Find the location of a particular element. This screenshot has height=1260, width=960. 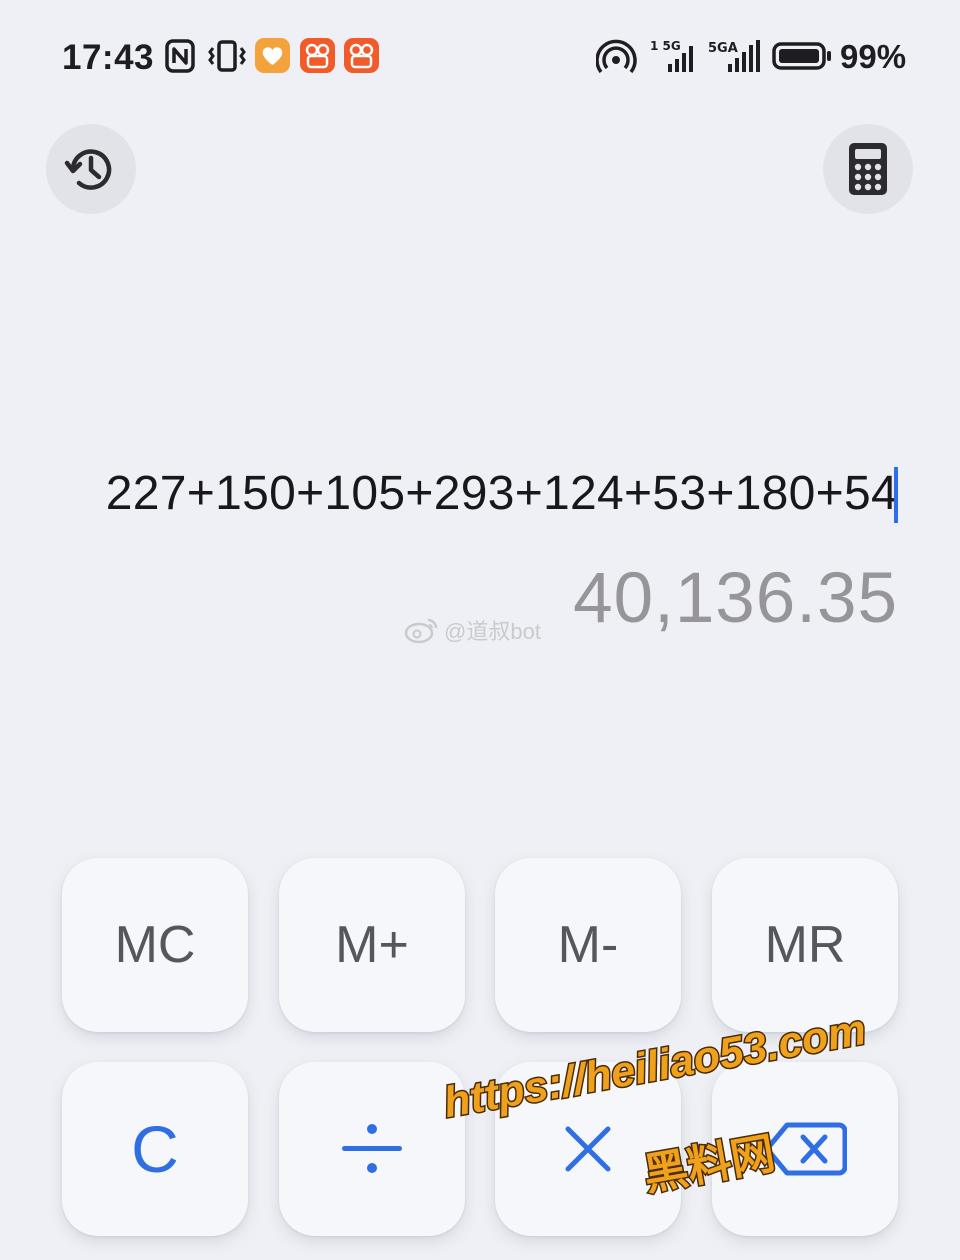

status-bar: 17:43 1 5G 5GA 99% is located at coordinates (480, 55).